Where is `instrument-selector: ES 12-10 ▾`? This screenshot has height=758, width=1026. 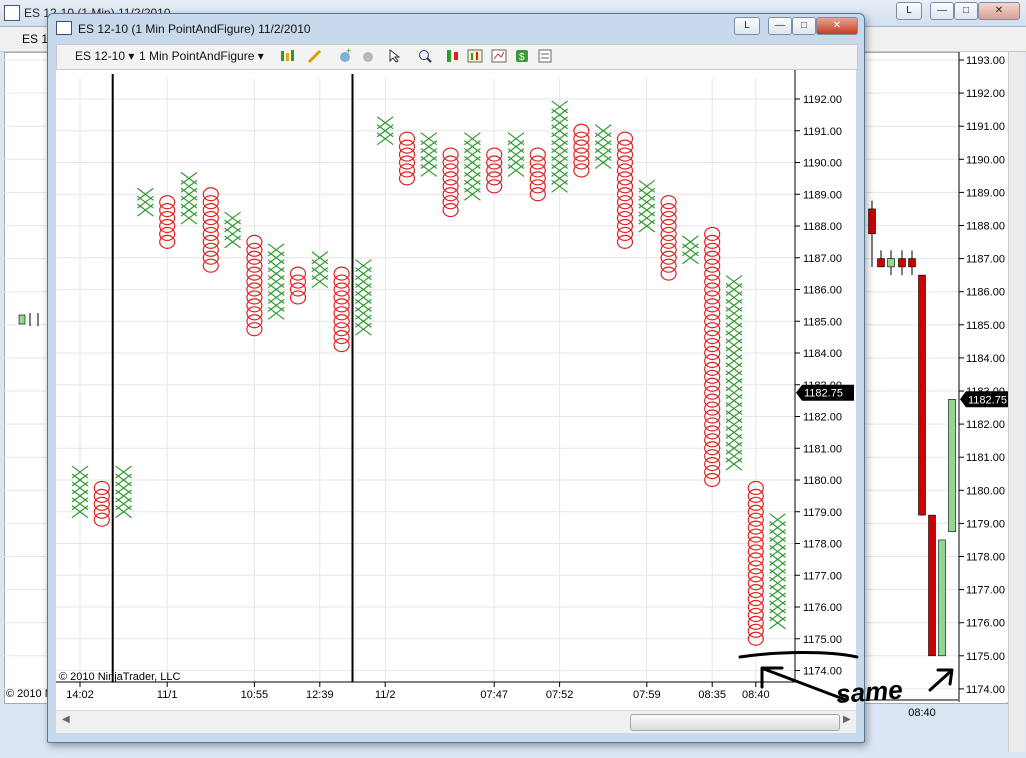 instrument-selector: ES 12-10 ▾ is located at coordinates (104, 56).